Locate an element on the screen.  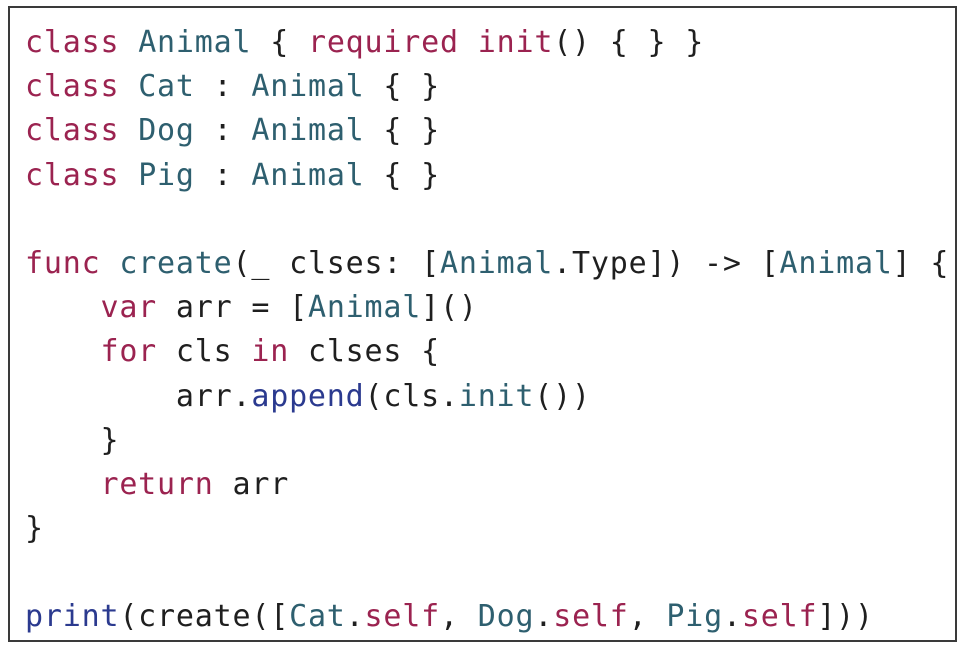
code-line: for cls in clses { is located at coordinates (487, 352).